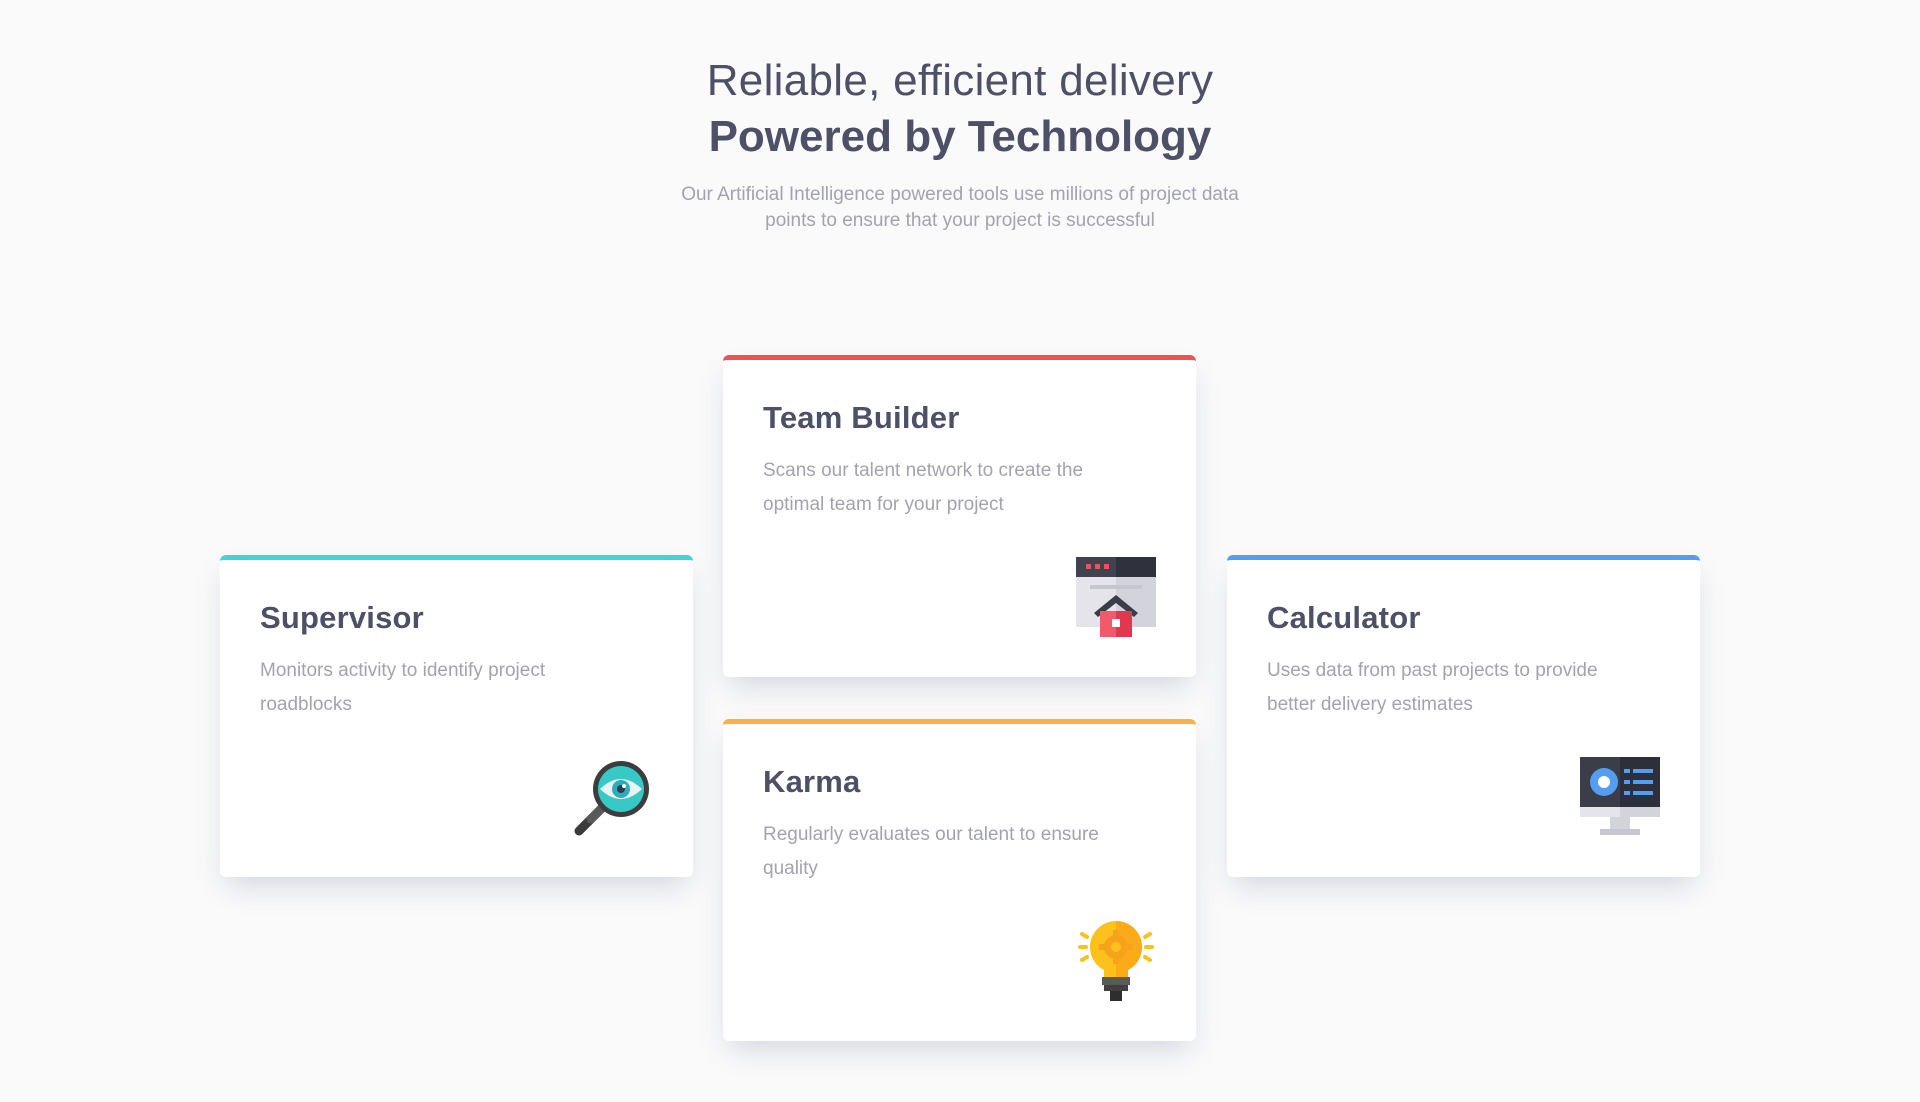 The height and width of the screenshot is (1102, 1920). What do you see at coordinates (613, 797) in the screenshot?
I see `magnifier-eye-icon` at bounding box center [613, 797].